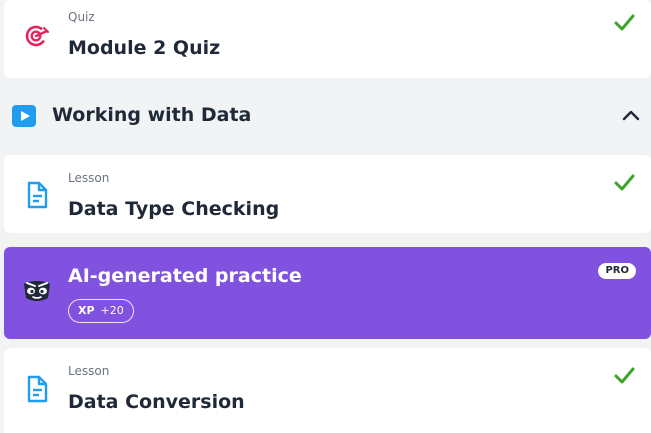 Image resolution: width=651 pixels, height=433 pixels. I want to click on chevron-up-icon, so click(631, 115).